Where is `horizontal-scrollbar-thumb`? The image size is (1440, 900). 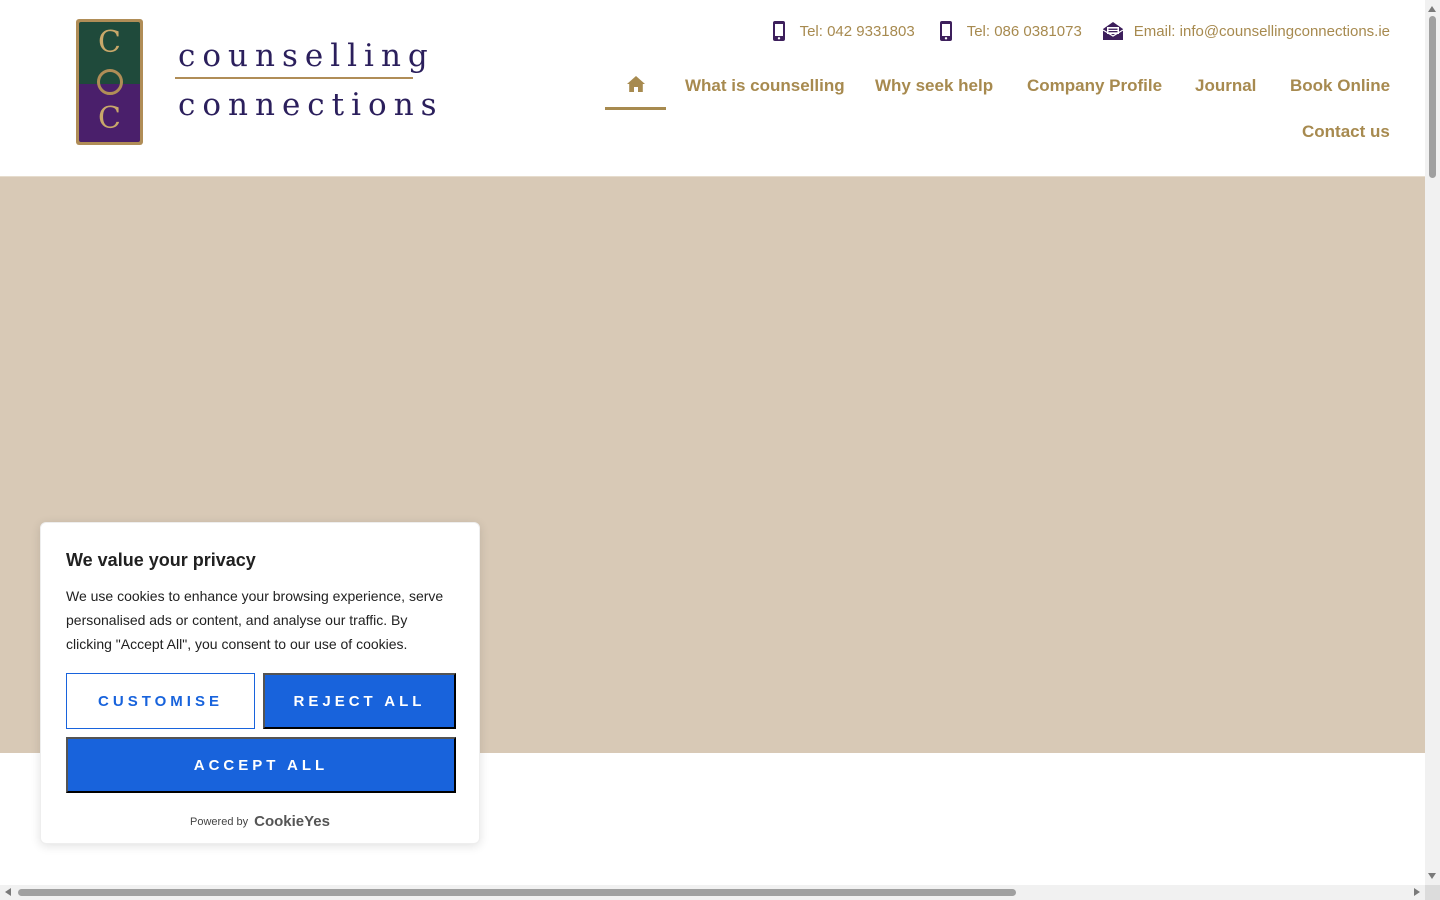 horizontal-scrollbar-thumb is located at coordinates (517, 892).